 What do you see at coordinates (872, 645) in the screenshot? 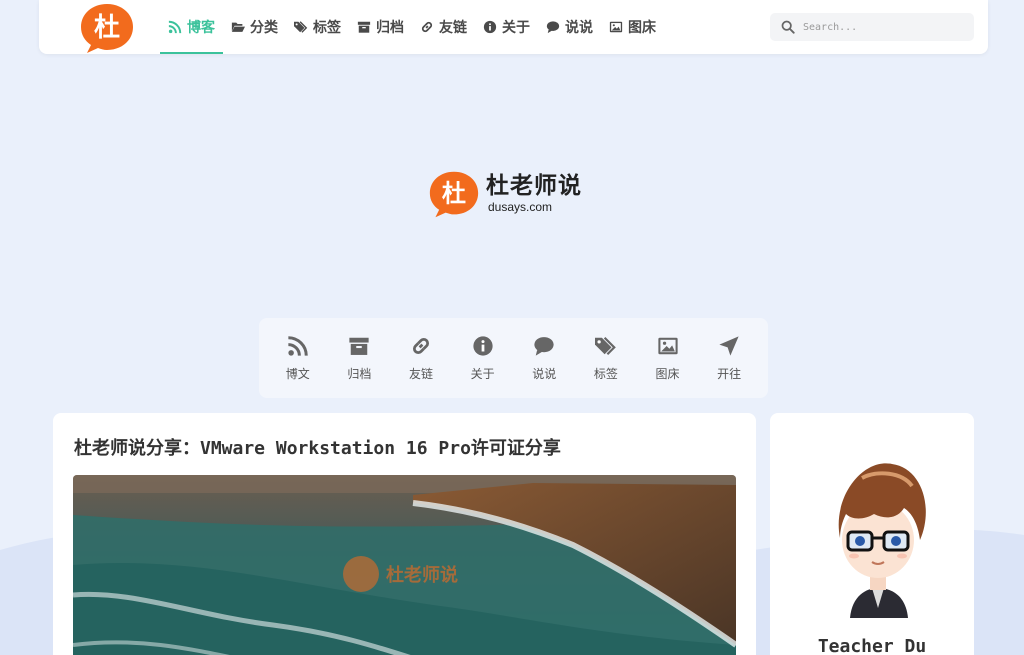
I see `profile-name: Teacher Du` at bounding box center [872, 645].